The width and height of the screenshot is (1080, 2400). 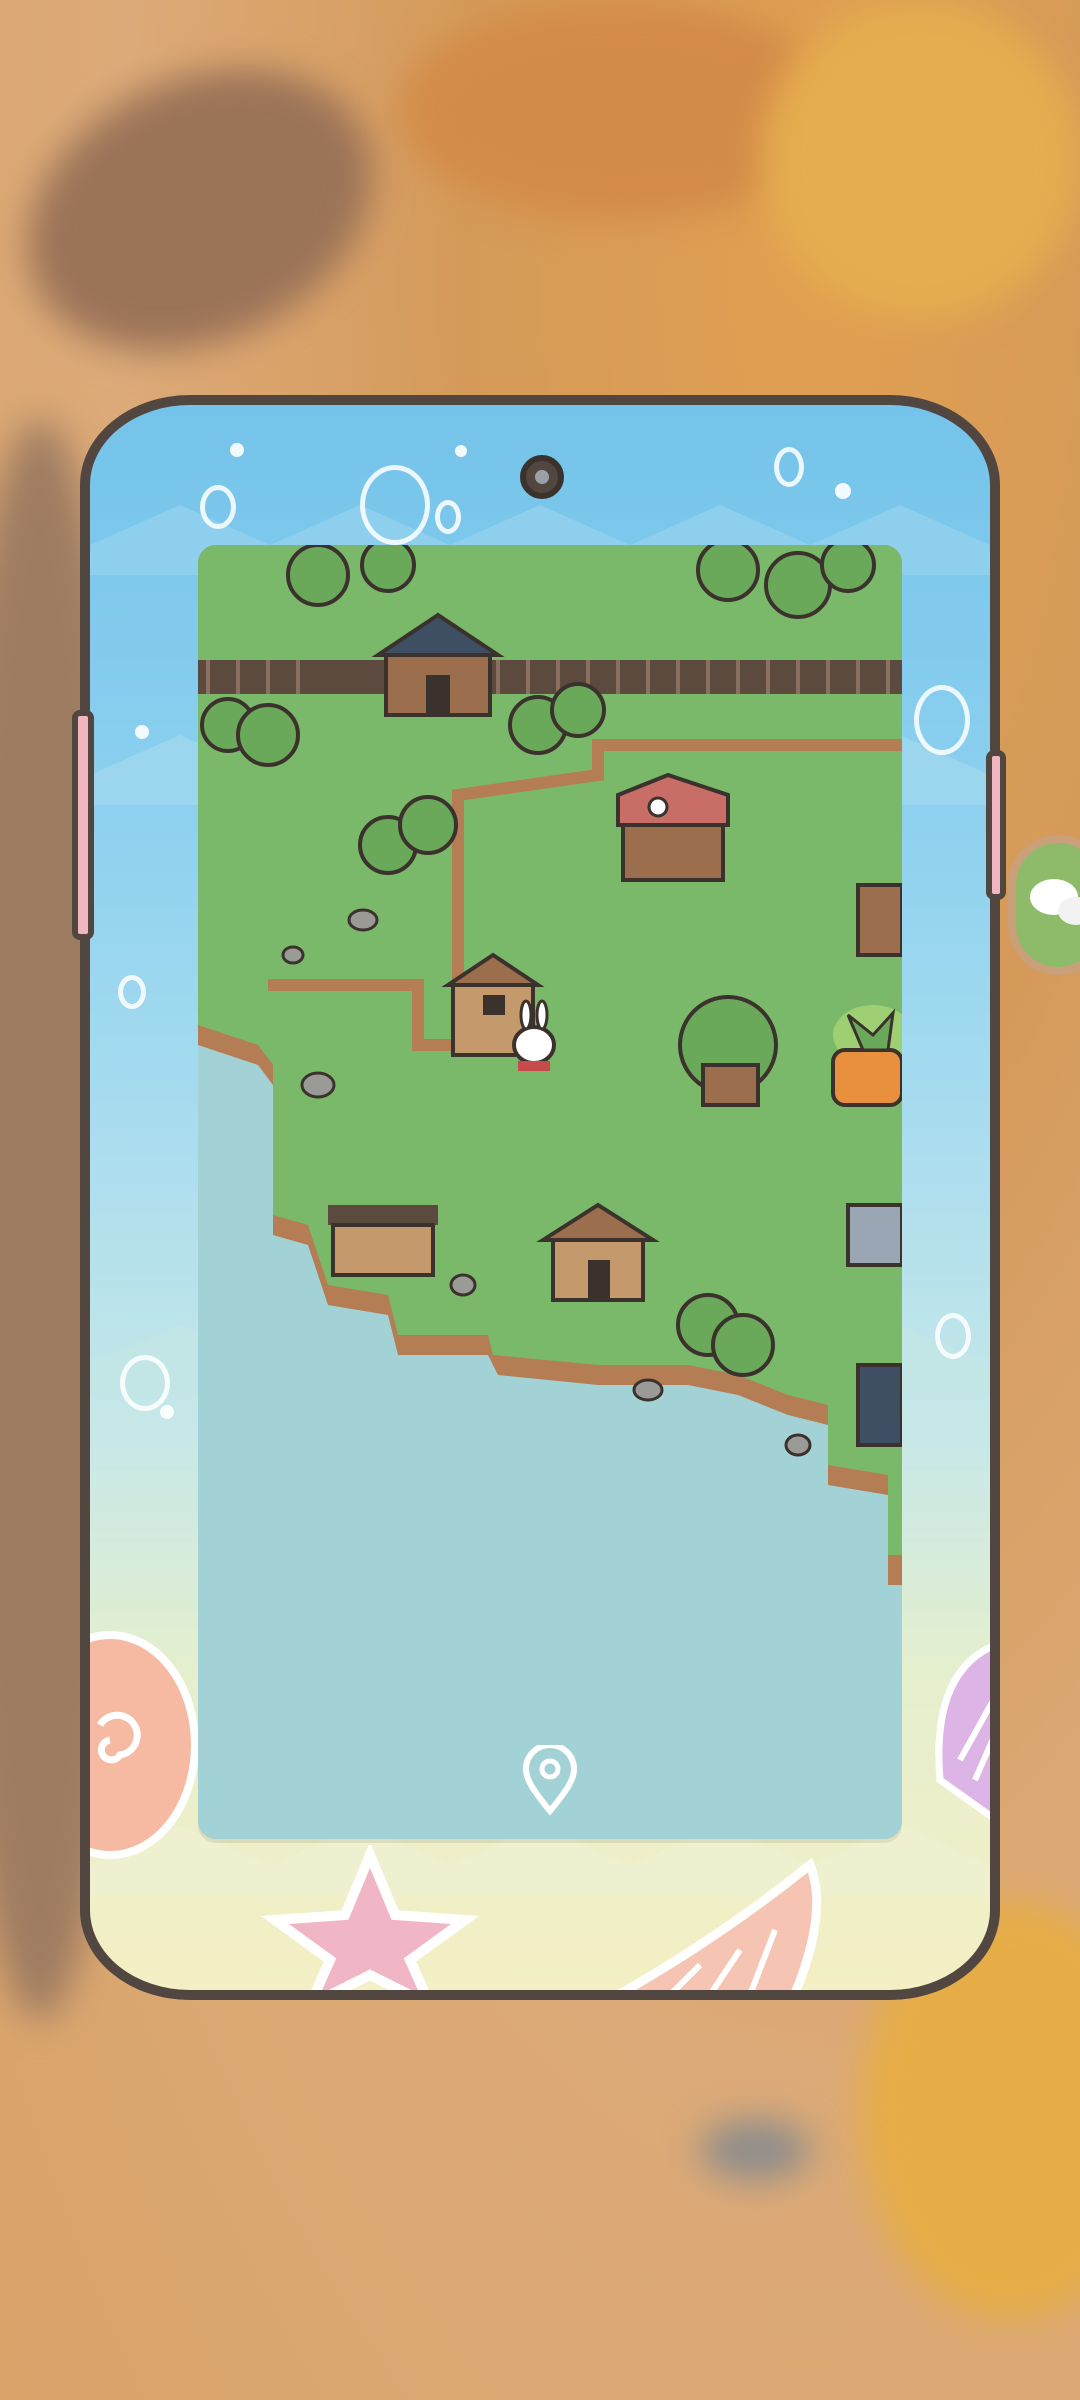 I want to click on workshop-icon, so click(x=383, y=1241).